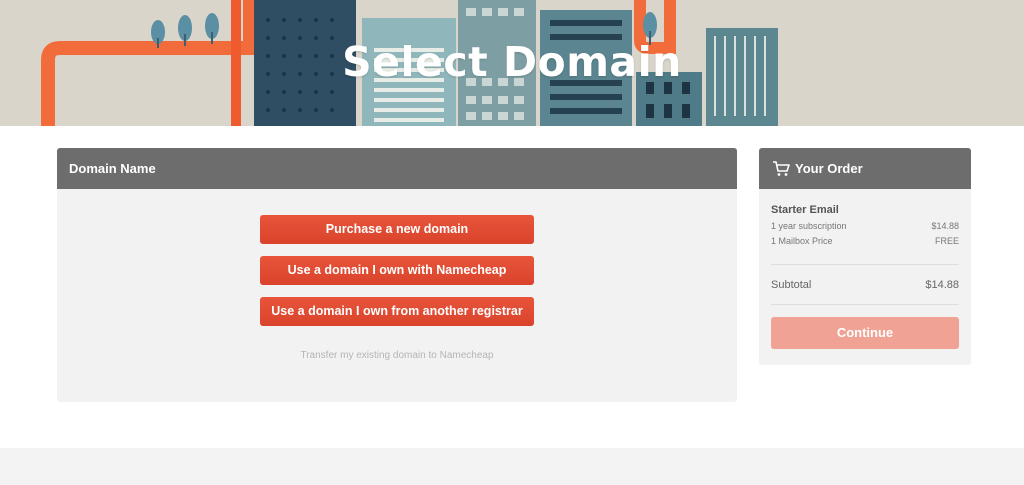  Describe the element at coordinates (809, 226) in the screenshot. I see `order-line-label: 1 year subscription` at that location.